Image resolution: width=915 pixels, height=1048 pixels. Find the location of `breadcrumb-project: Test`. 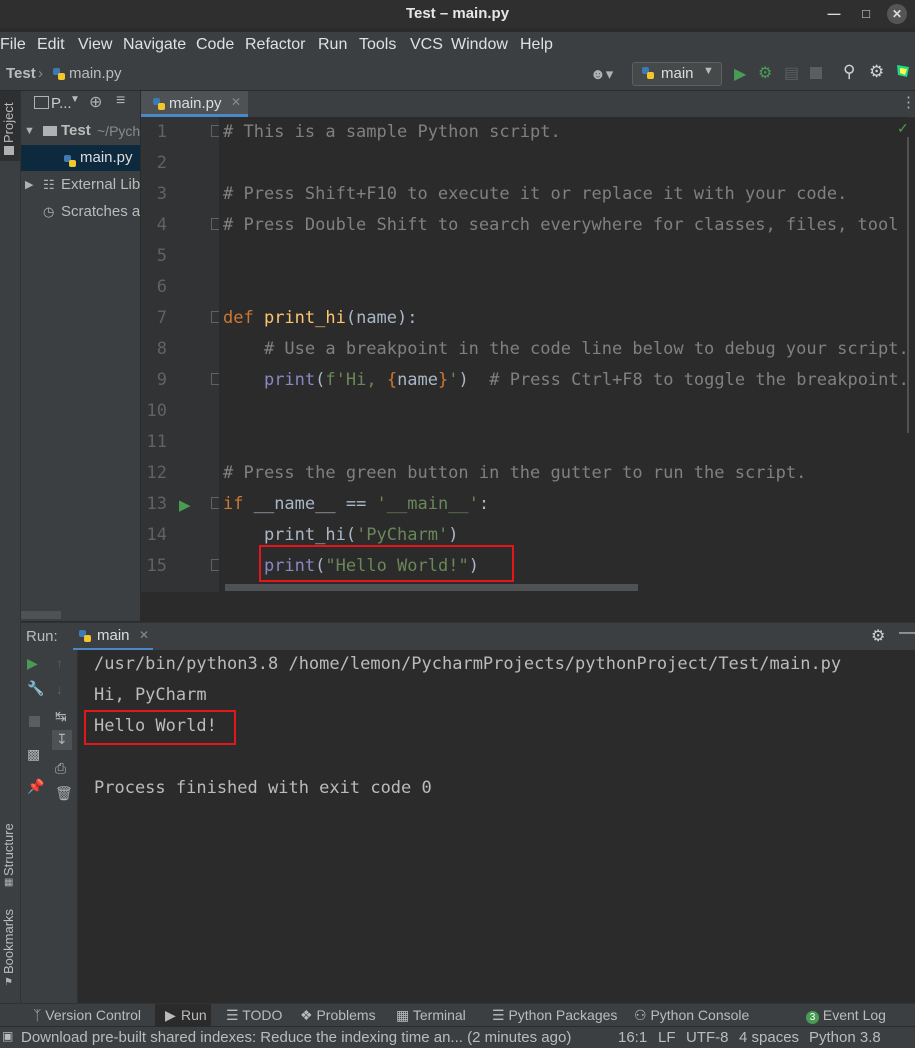

breadcrumb-project: Test is located at coordinates (21, 73).